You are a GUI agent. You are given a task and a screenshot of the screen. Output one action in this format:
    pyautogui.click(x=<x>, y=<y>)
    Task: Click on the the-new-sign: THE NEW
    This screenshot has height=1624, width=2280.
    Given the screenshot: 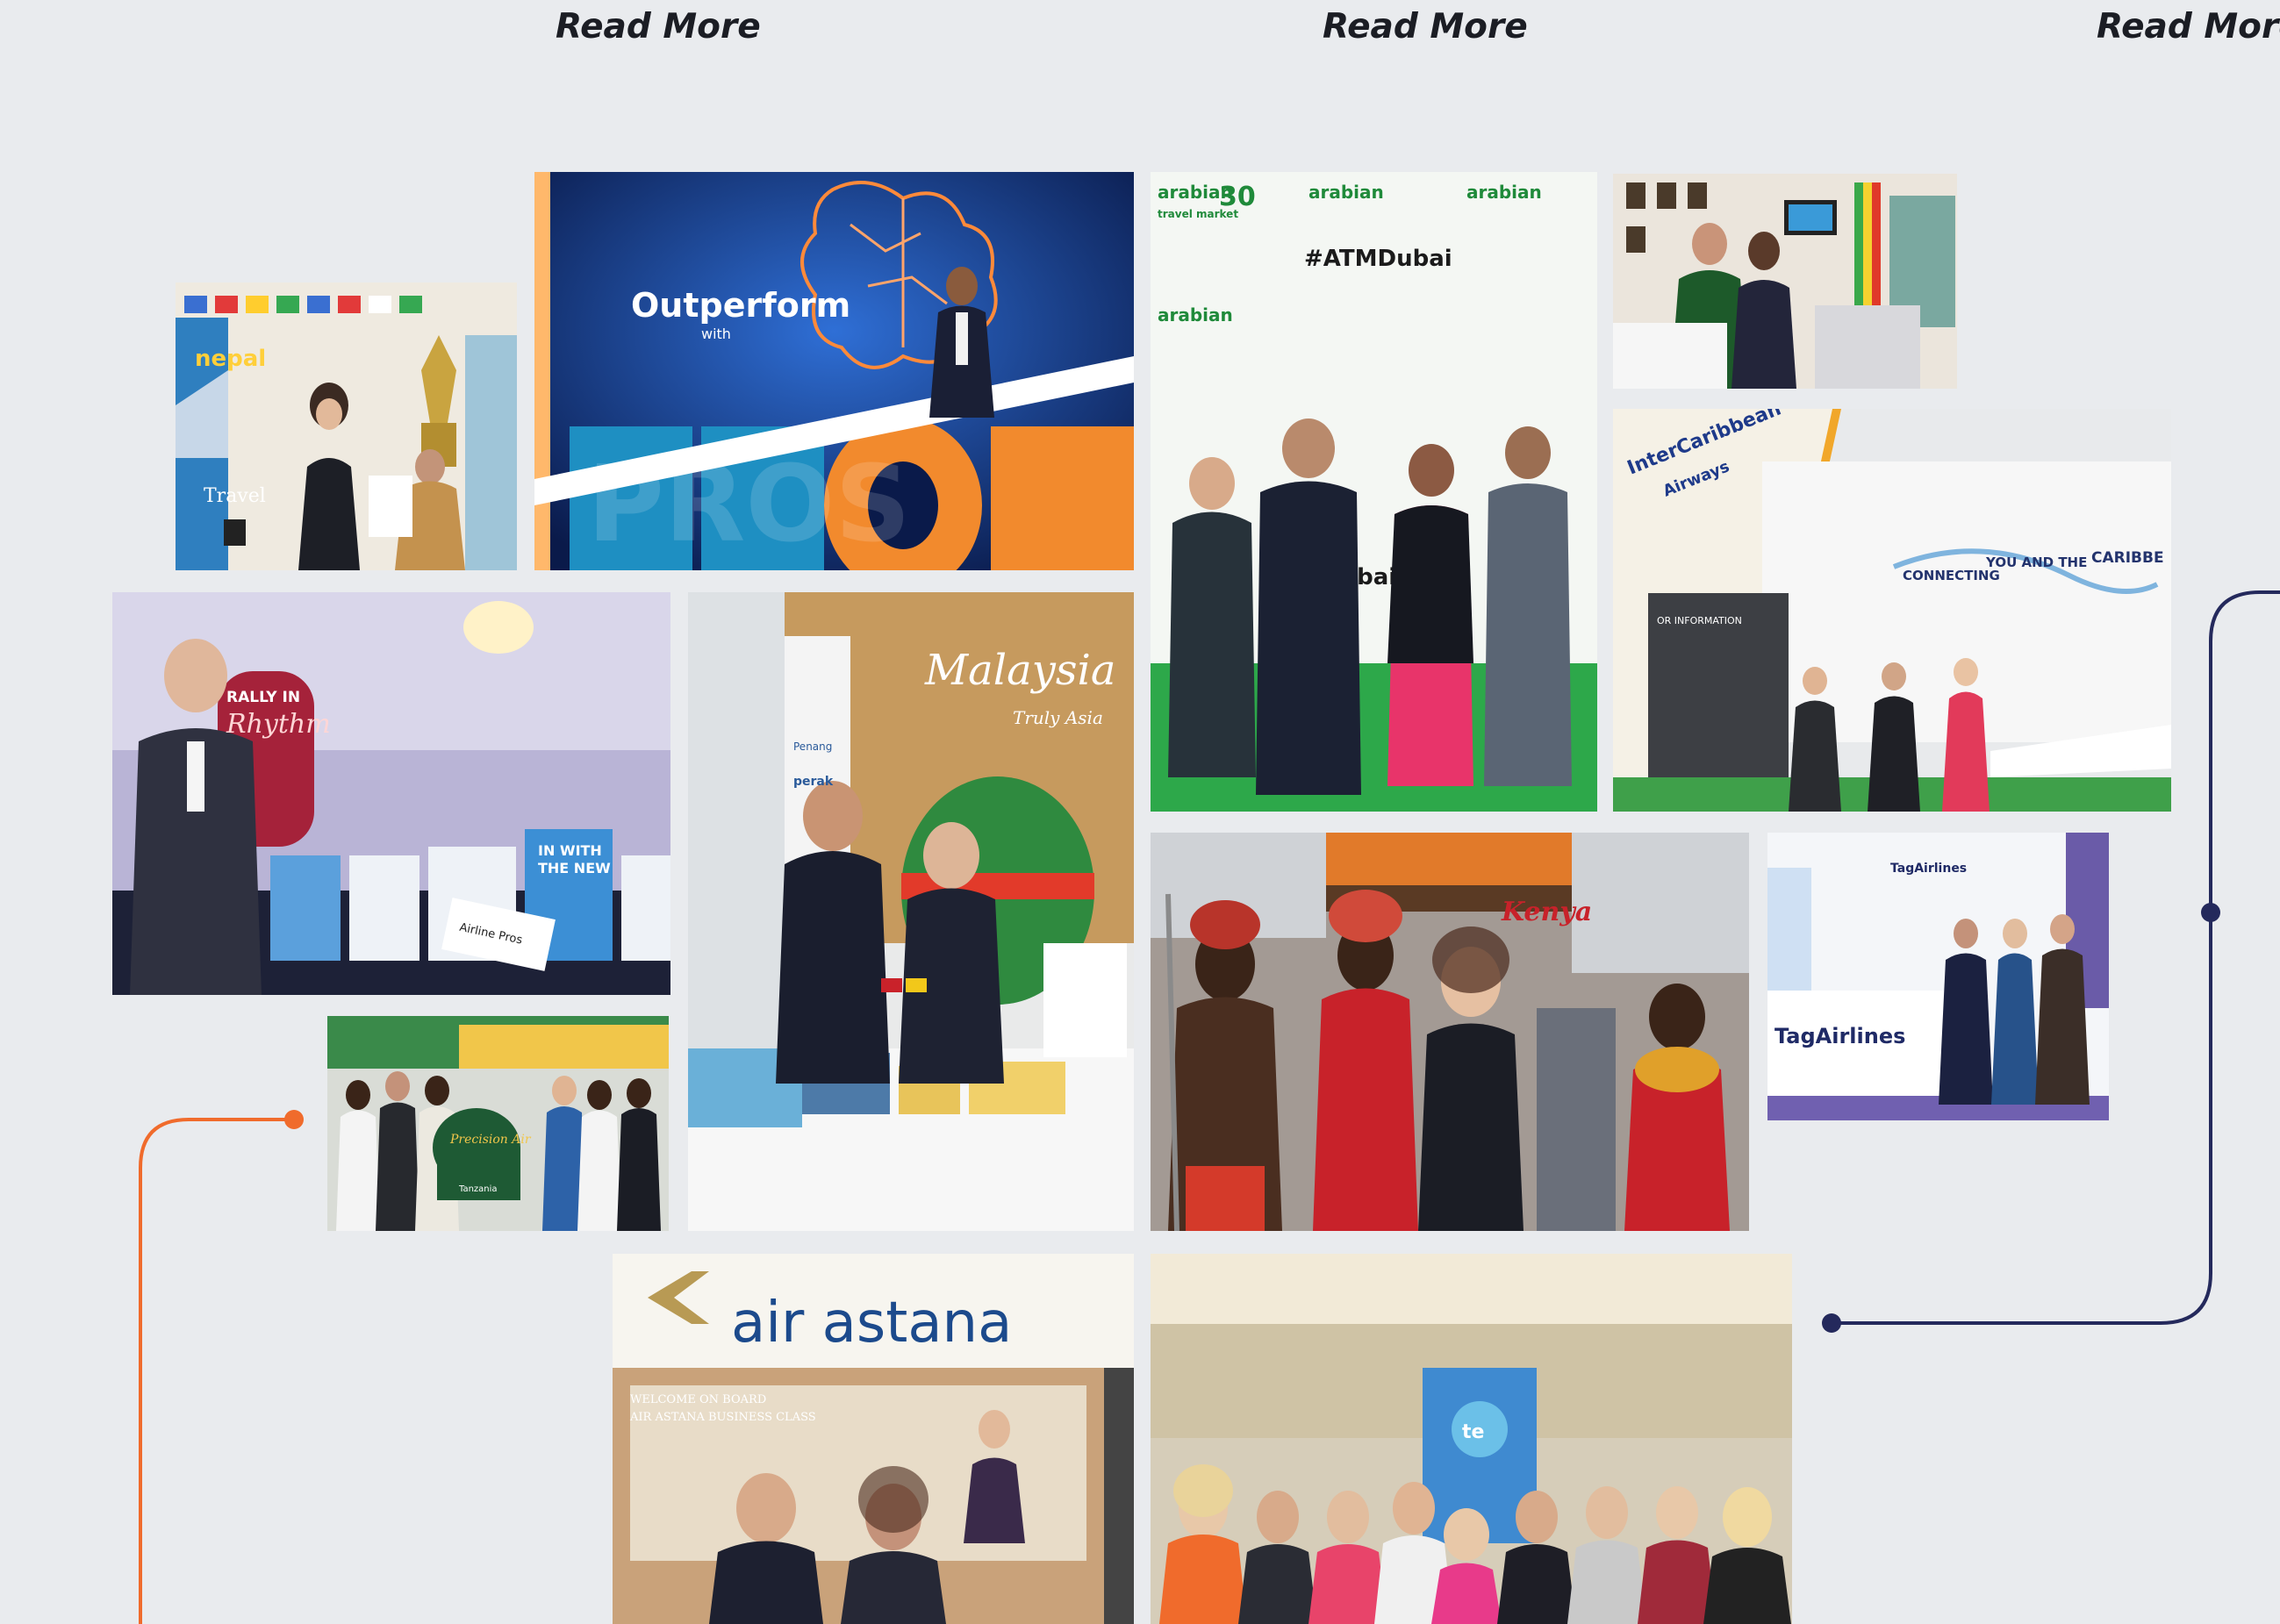 What is the action you would take?
    pyautogui.click(x=574, y=868)
    